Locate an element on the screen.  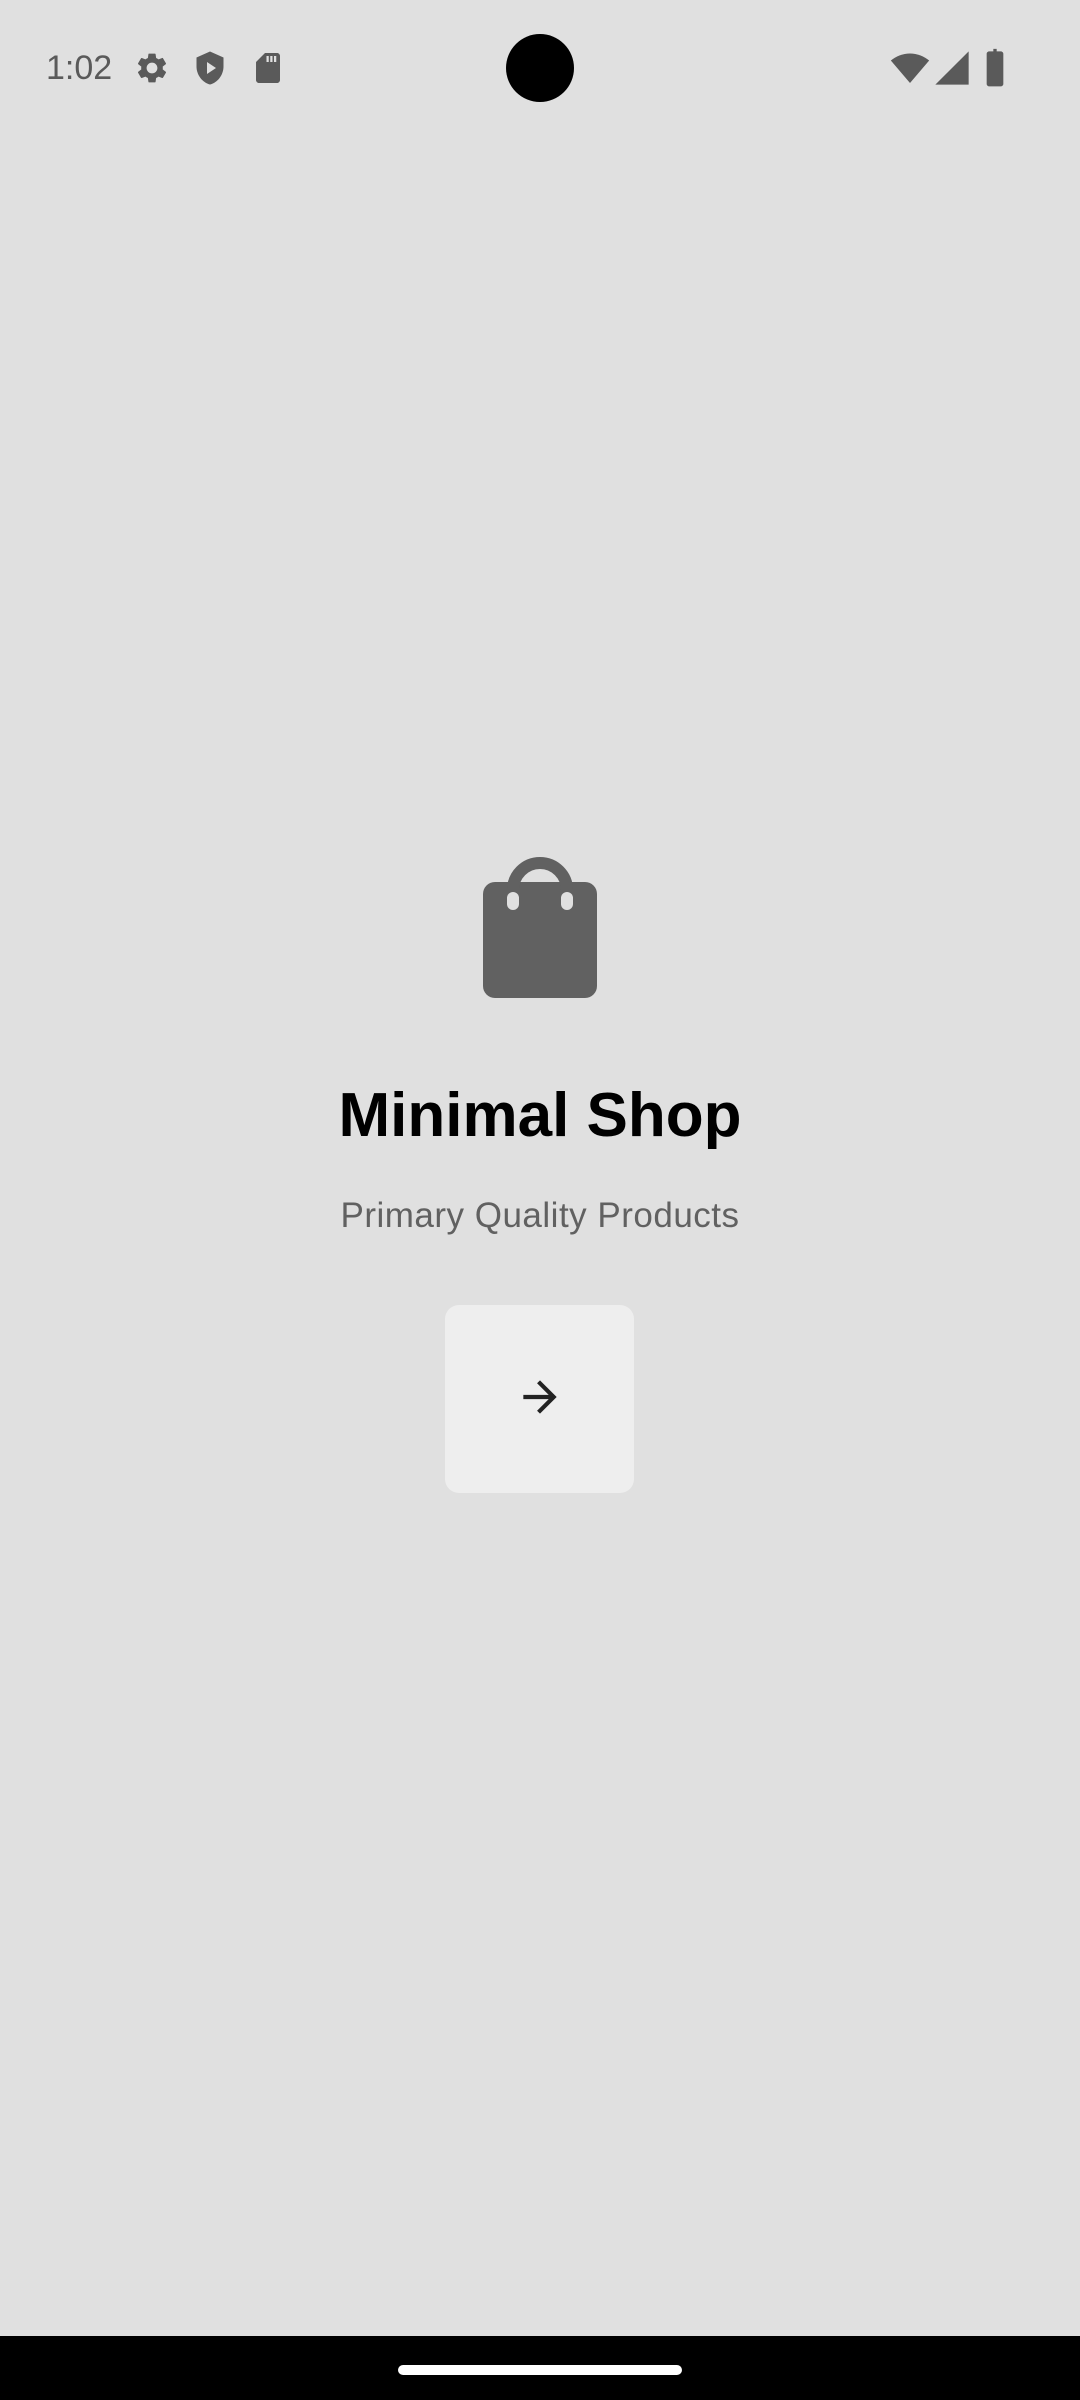
next-button is located at coordinates (539, 1399).